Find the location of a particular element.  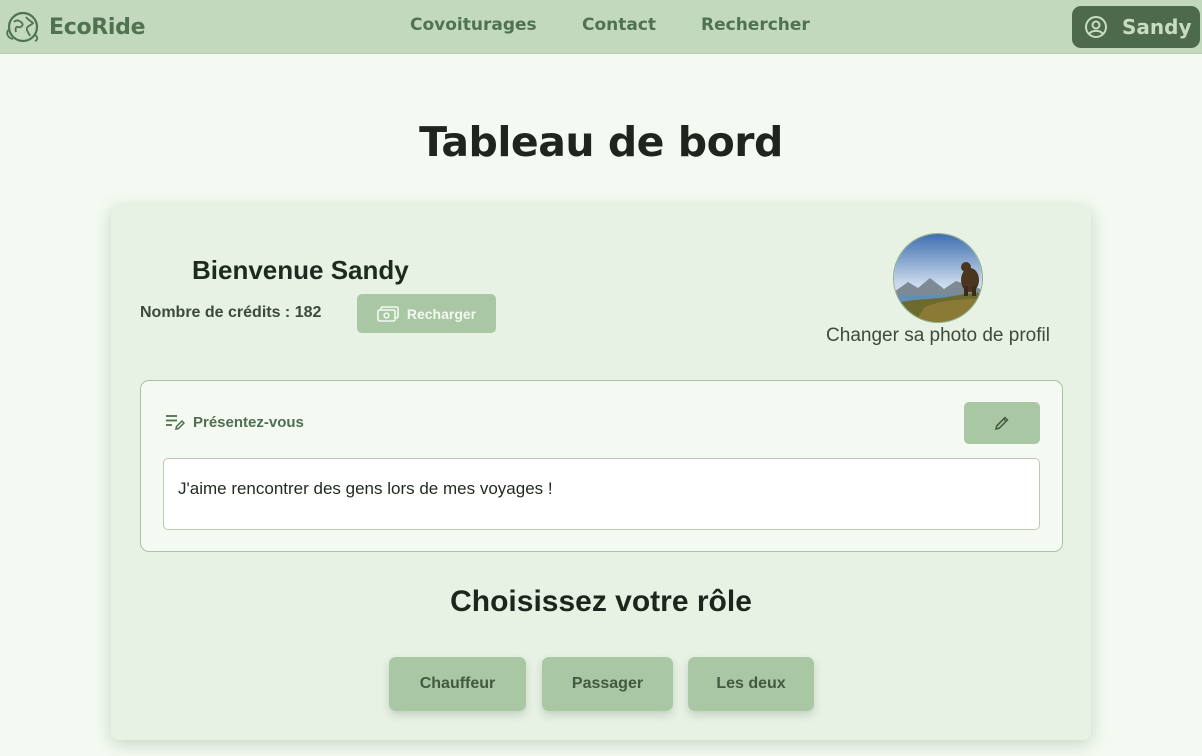

user-circle-icon is located at coordinates (1096, 27).